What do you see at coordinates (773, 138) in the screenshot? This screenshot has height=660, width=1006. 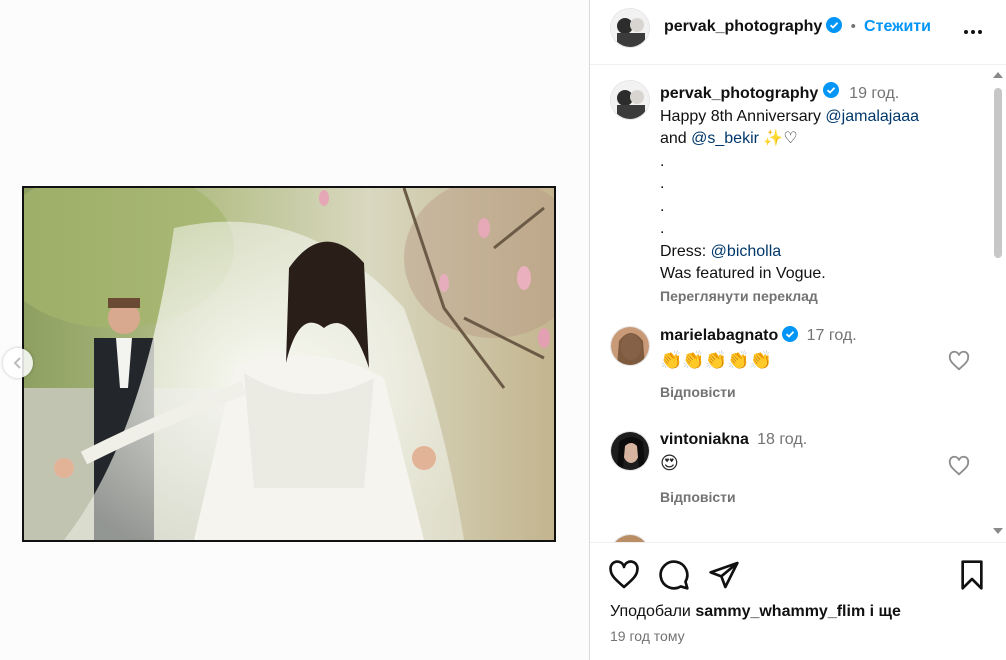 I see `sparkle-emoji: ✨` at bounding box center [773, 138].